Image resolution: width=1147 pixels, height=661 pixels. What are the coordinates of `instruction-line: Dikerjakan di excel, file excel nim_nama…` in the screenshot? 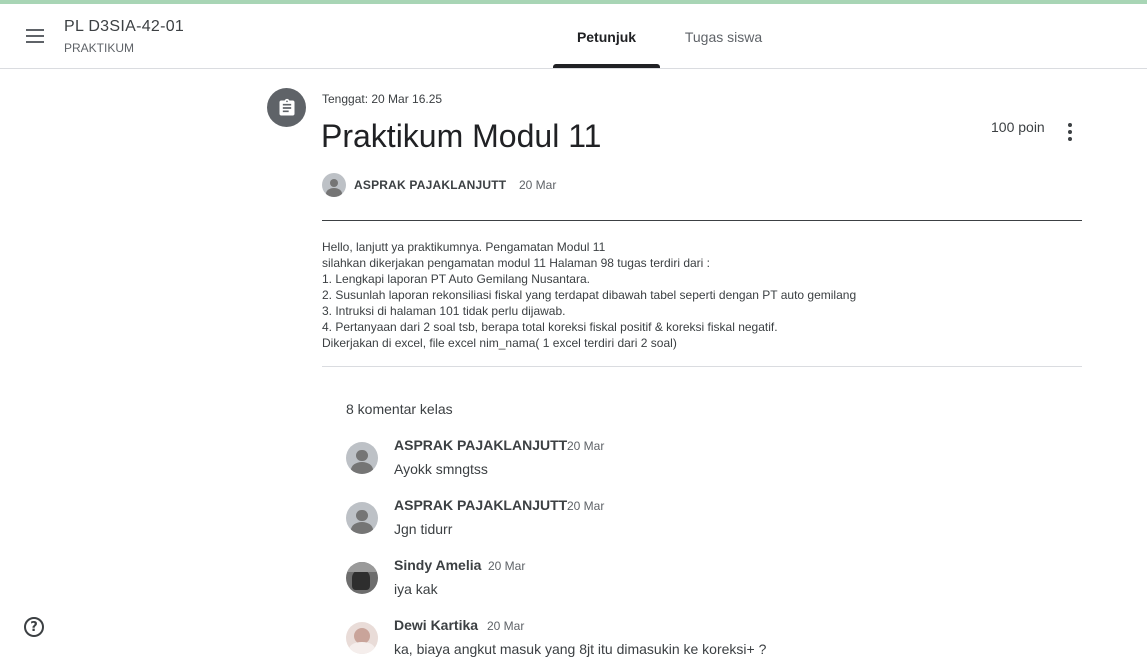 It's located at (499, 343).